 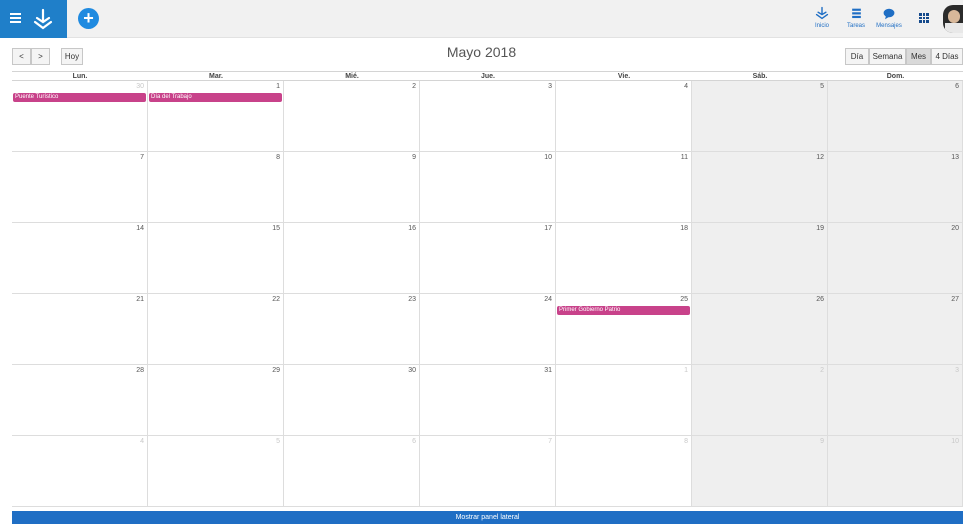 I want to click on nav-mensajes: Mensajes, so click(x=889, y=19).